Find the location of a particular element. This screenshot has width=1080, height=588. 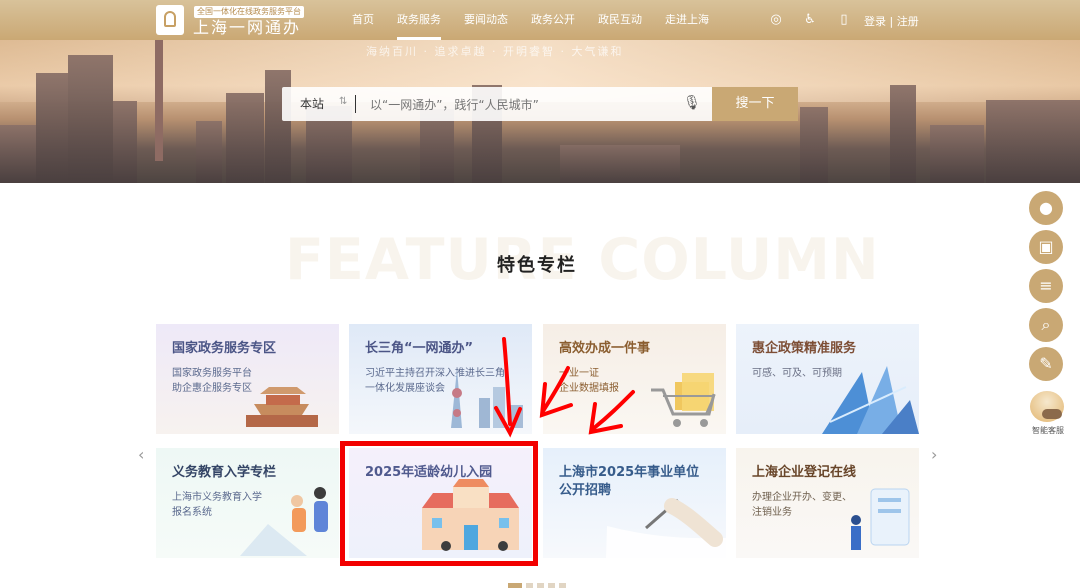

nav-government-services: 政务服务 is located at coordinates (419, 20).